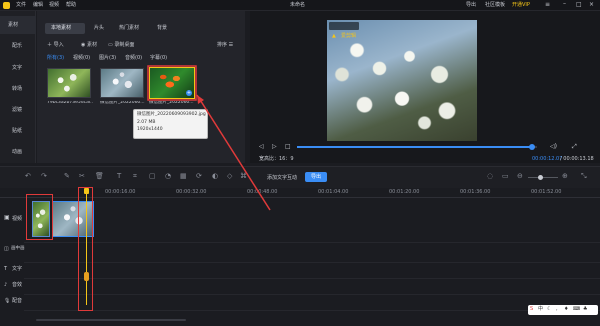  What do you see at coordinates (111, 320) in the screenshot?
I see `bottom-scrollbar` at bounding box center [111, 320].